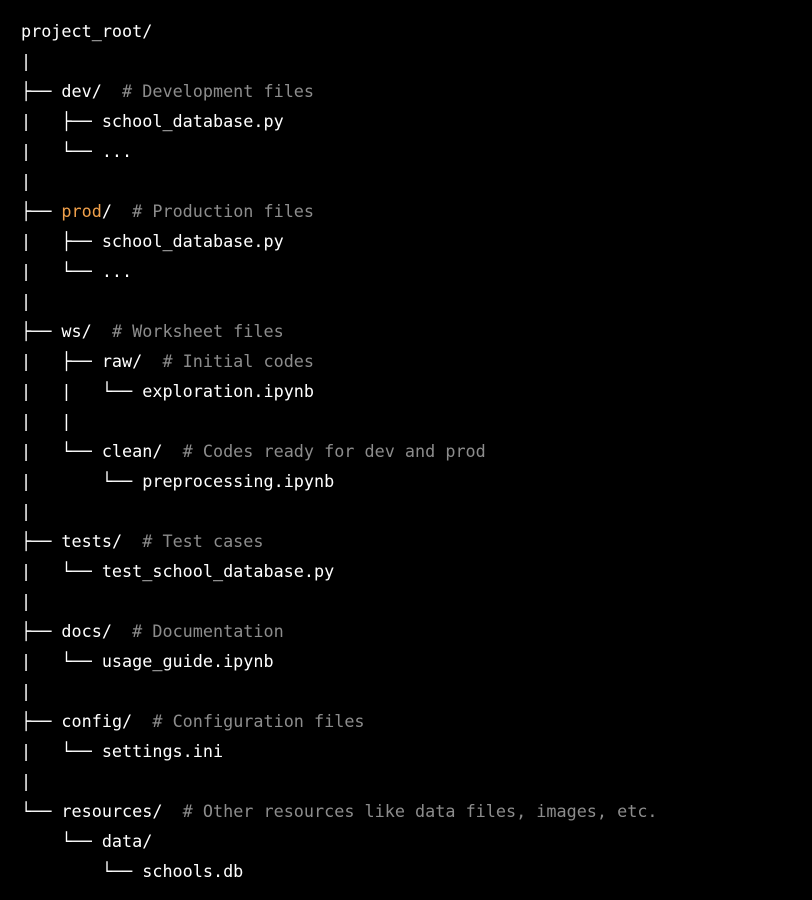 This screenshot has width=812, height=900. Describe the element at coordinates (193, 541) in the screenshot. I see `tree-entry-comment: # Test cases` at that location.